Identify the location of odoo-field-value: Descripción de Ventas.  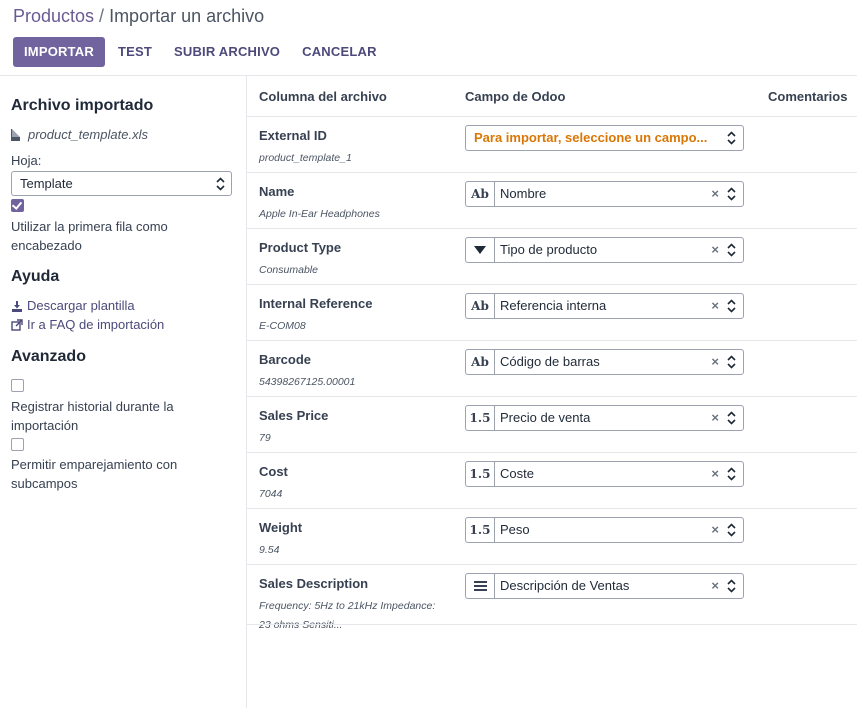
(565, 585).